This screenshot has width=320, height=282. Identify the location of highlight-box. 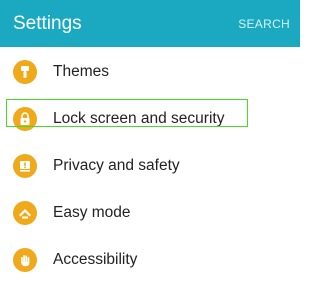
(127, 113).